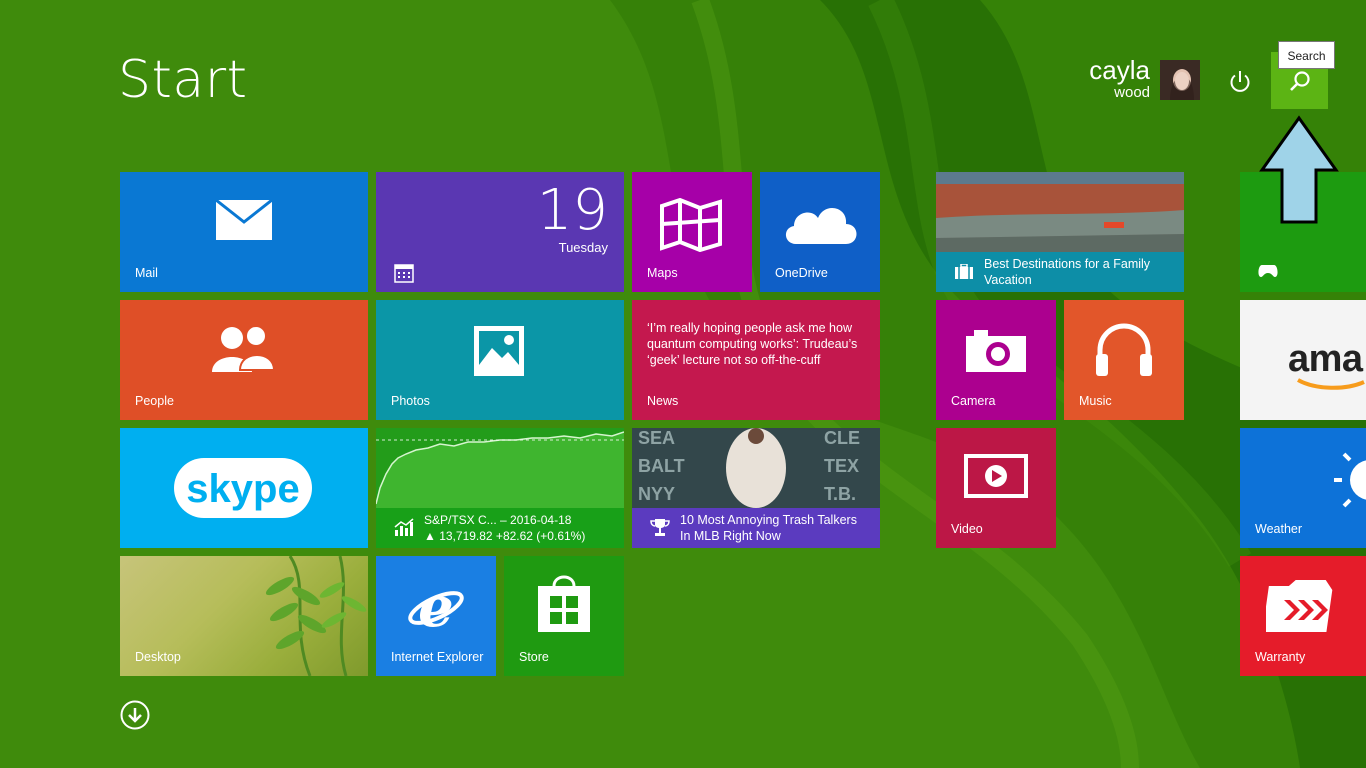 This screenshot has height=768, width=1366. What do you see at coordinates (498, 520) in the screenshot?
I see `finance-index: S&P/TSX C... – 2016-04-18` at bounding box center [498, 520].